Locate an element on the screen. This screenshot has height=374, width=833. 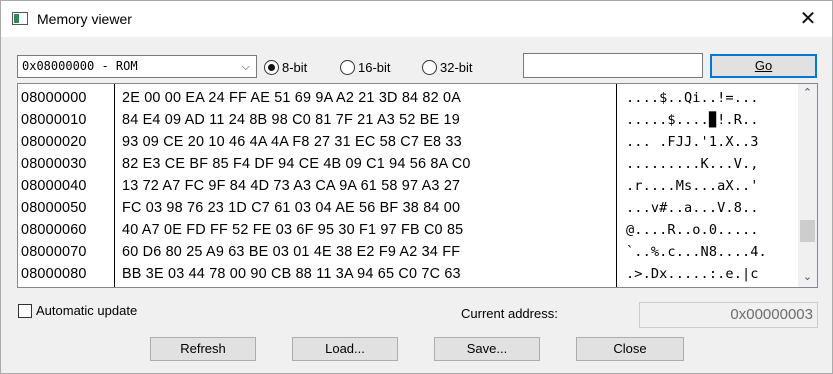
window-title: Memory viewer is located at coordinates (84, 19).